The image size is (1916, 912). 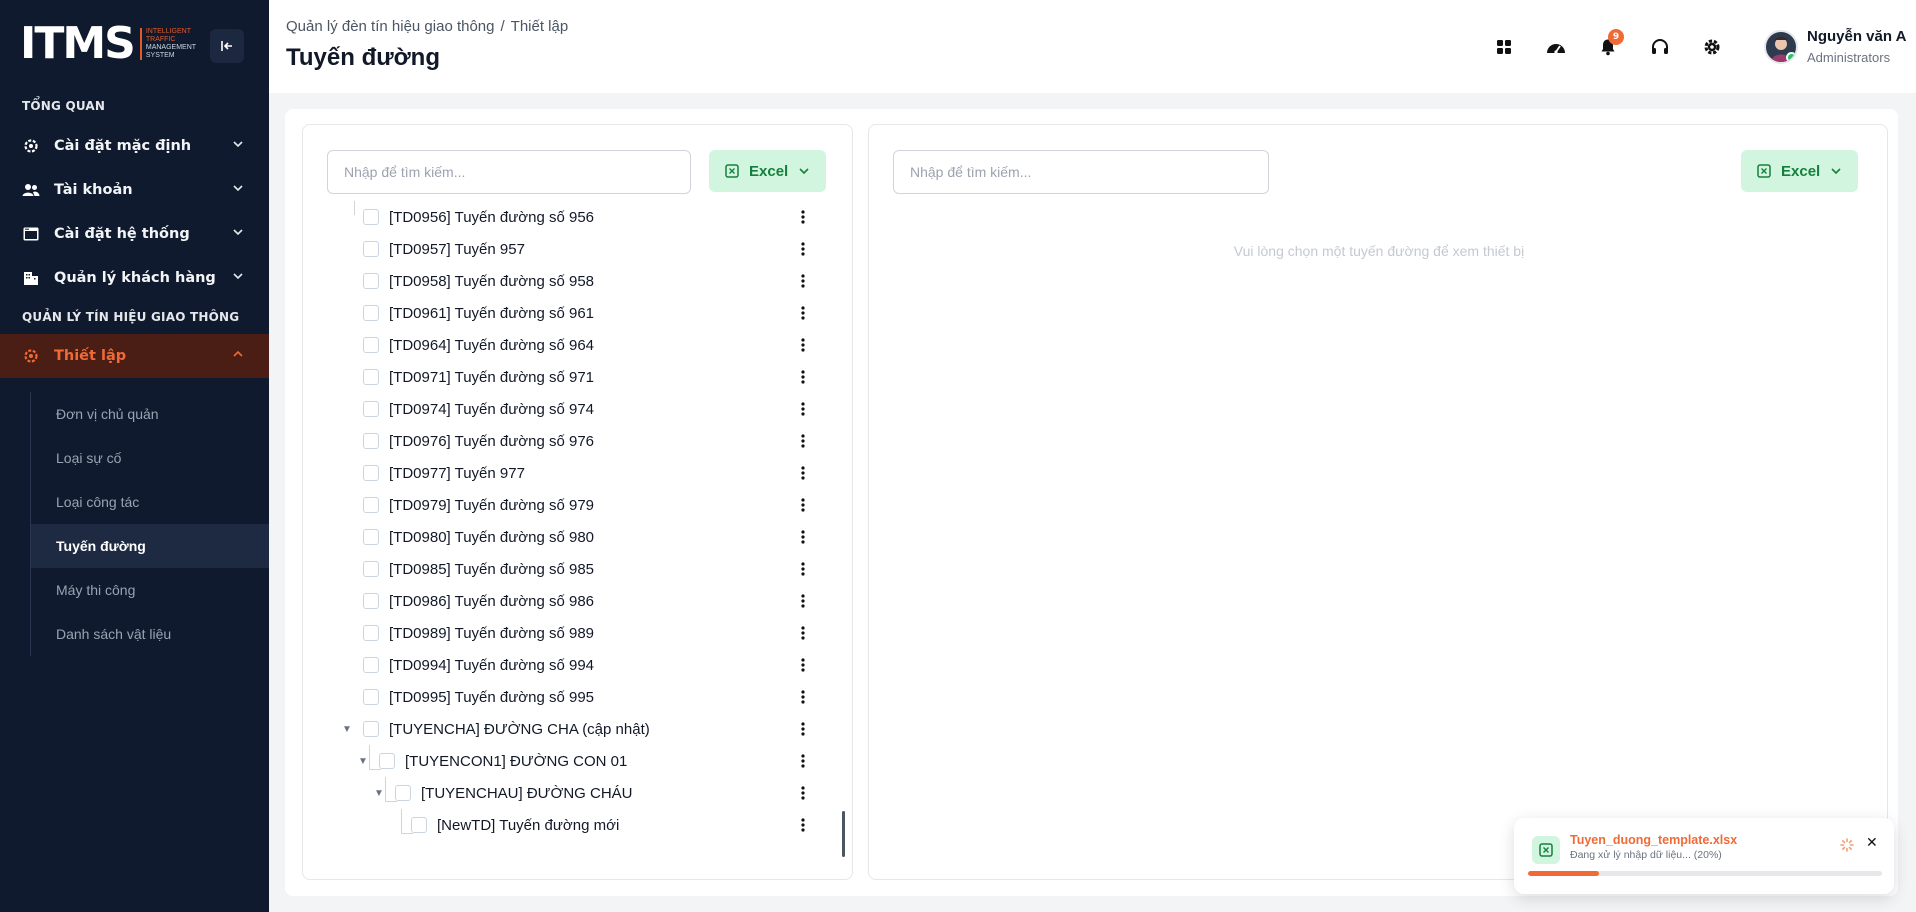 I want to click on notifications-button: 9, so click(x=1608, y=45).